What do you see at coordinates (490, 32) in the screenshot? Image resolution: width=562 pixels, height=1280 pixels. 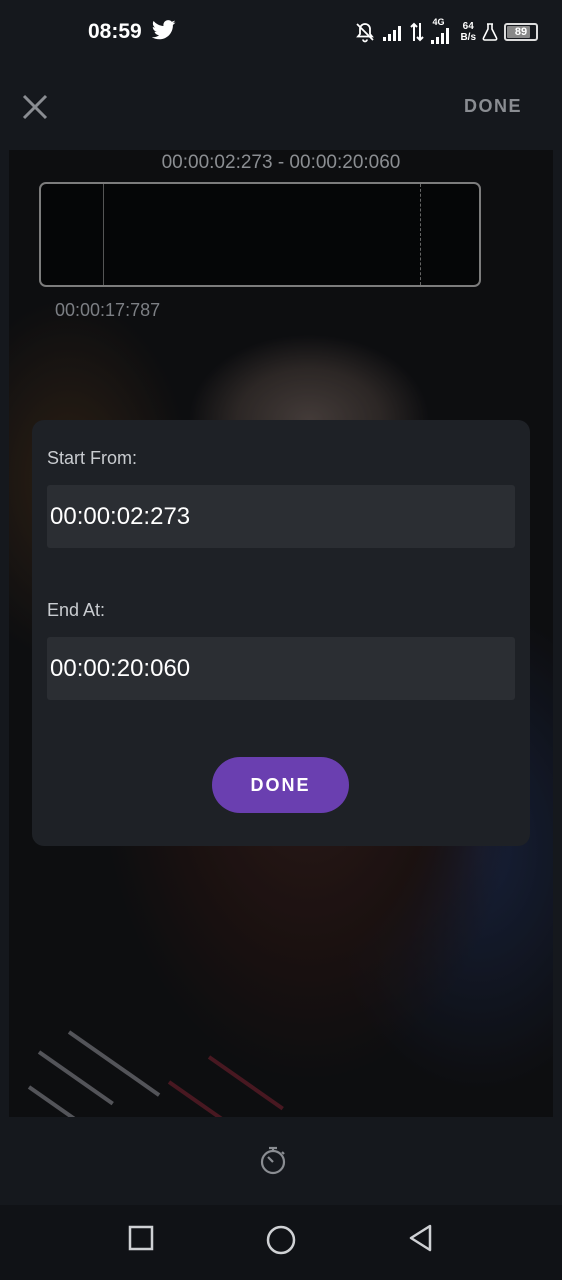 I see `lab-icon` at bounding box center [490, 32].